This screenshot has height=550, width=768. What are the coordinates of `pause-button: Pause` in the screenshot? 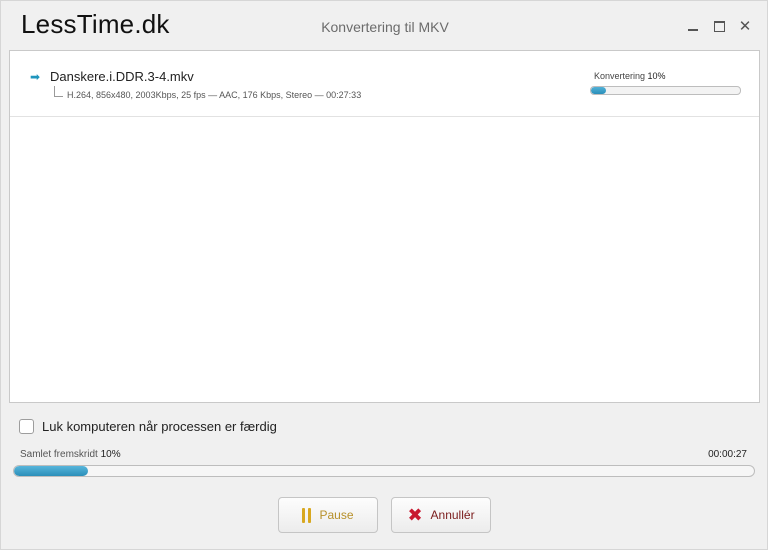 It's located at (328, 515).